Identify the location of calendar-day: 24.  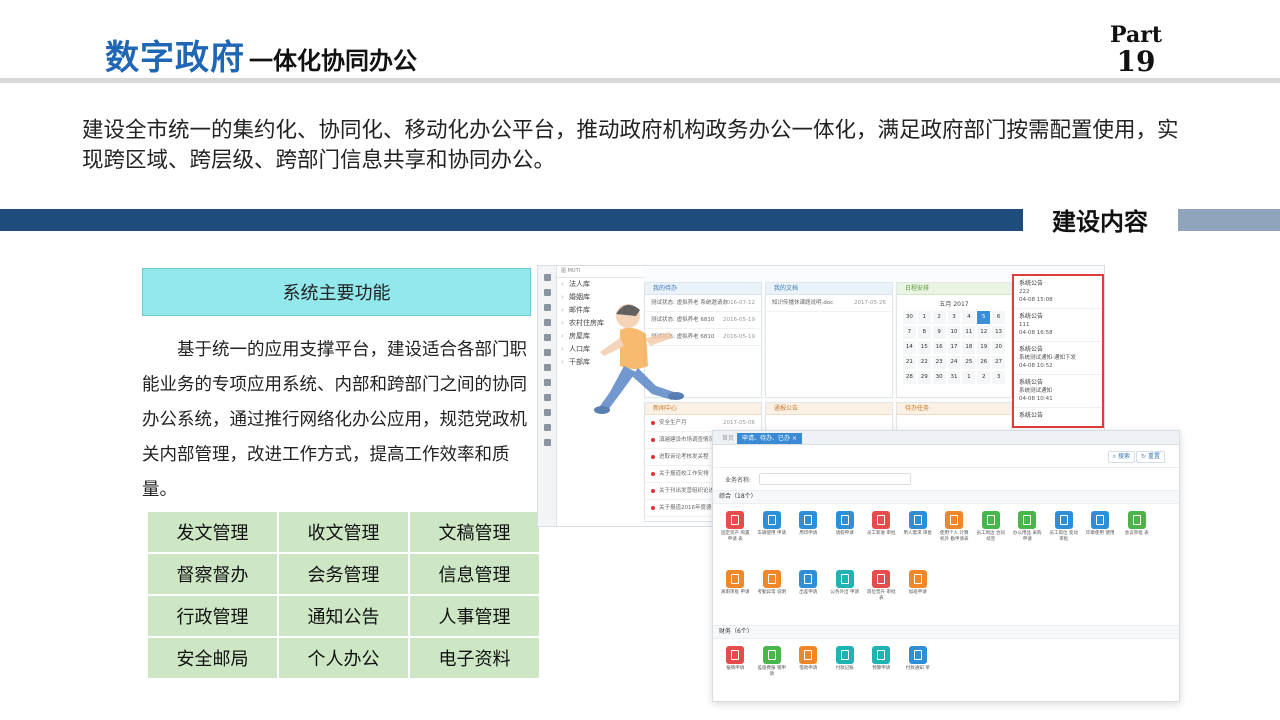
(954, 362).